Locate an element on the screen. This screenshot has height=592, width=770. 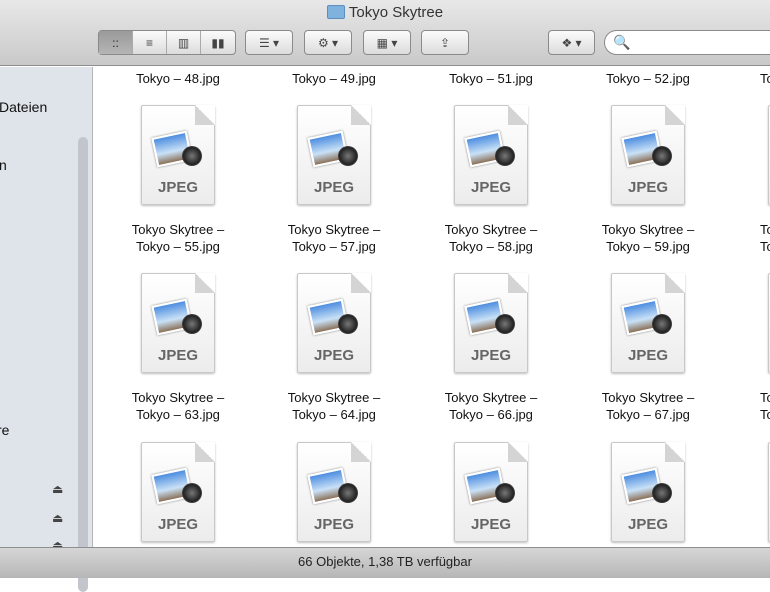
file-name: Tokyo Skytree – Tokyo – 63.jpg is located at coordinates (178, 406).